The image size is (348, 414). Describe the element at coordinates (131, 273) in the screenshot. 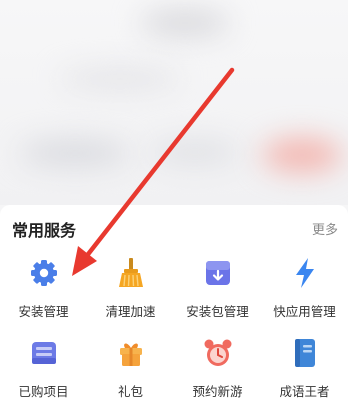

I see `broom-icon` at that location.